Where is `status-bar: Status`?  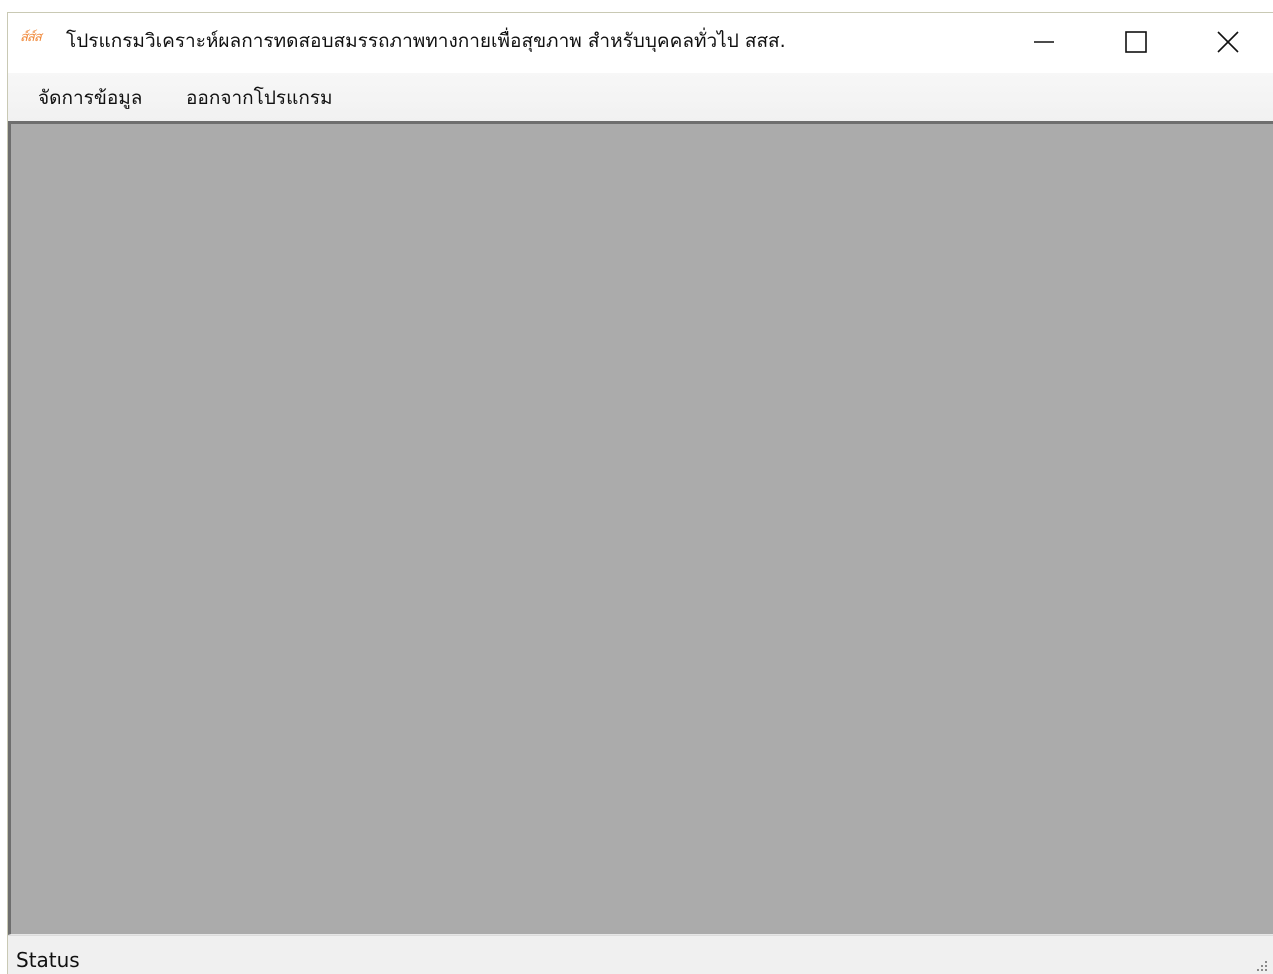 status-bar: Status is located at coordinates (640, 954).